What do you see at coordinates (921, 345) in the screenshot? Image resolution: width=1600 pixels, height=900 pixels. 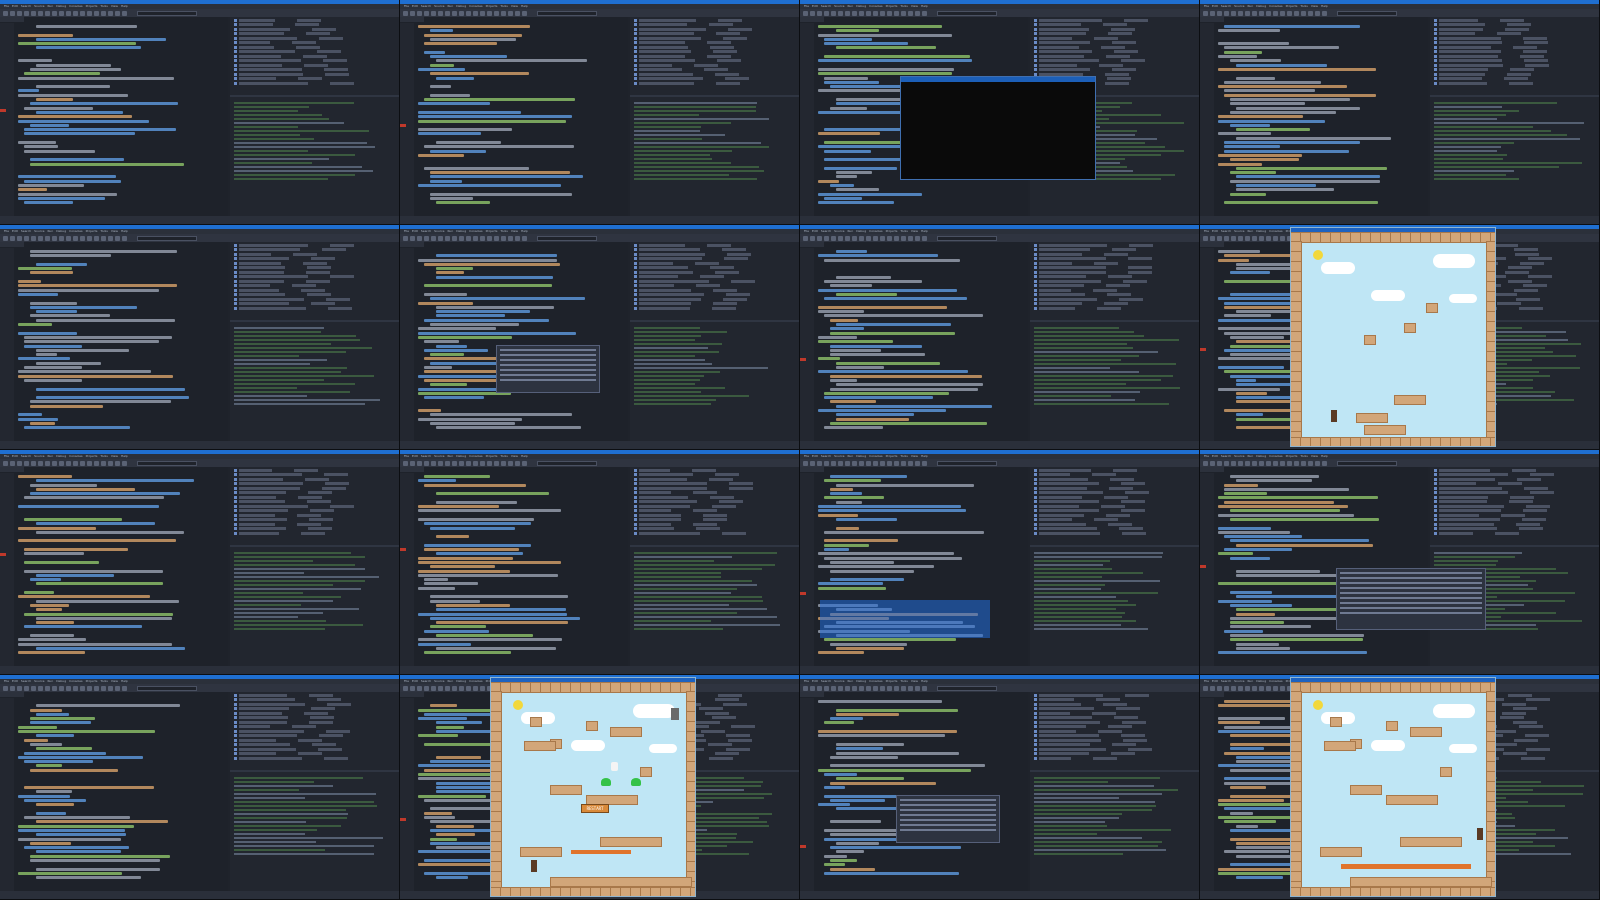 I see `code-area` at bounding box center [921, 345].